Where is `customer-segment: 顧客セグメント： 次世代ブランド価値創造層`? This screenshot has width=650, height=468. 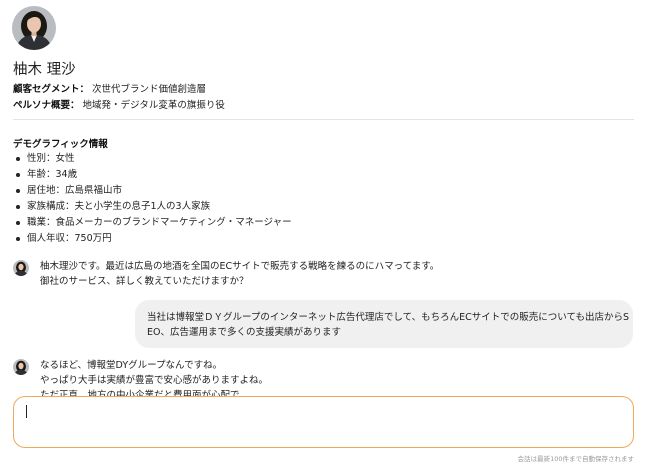
customer-segment: 顧客セグメント： 次世代ブランド価値創造層 is located at coordinates (109, 90).